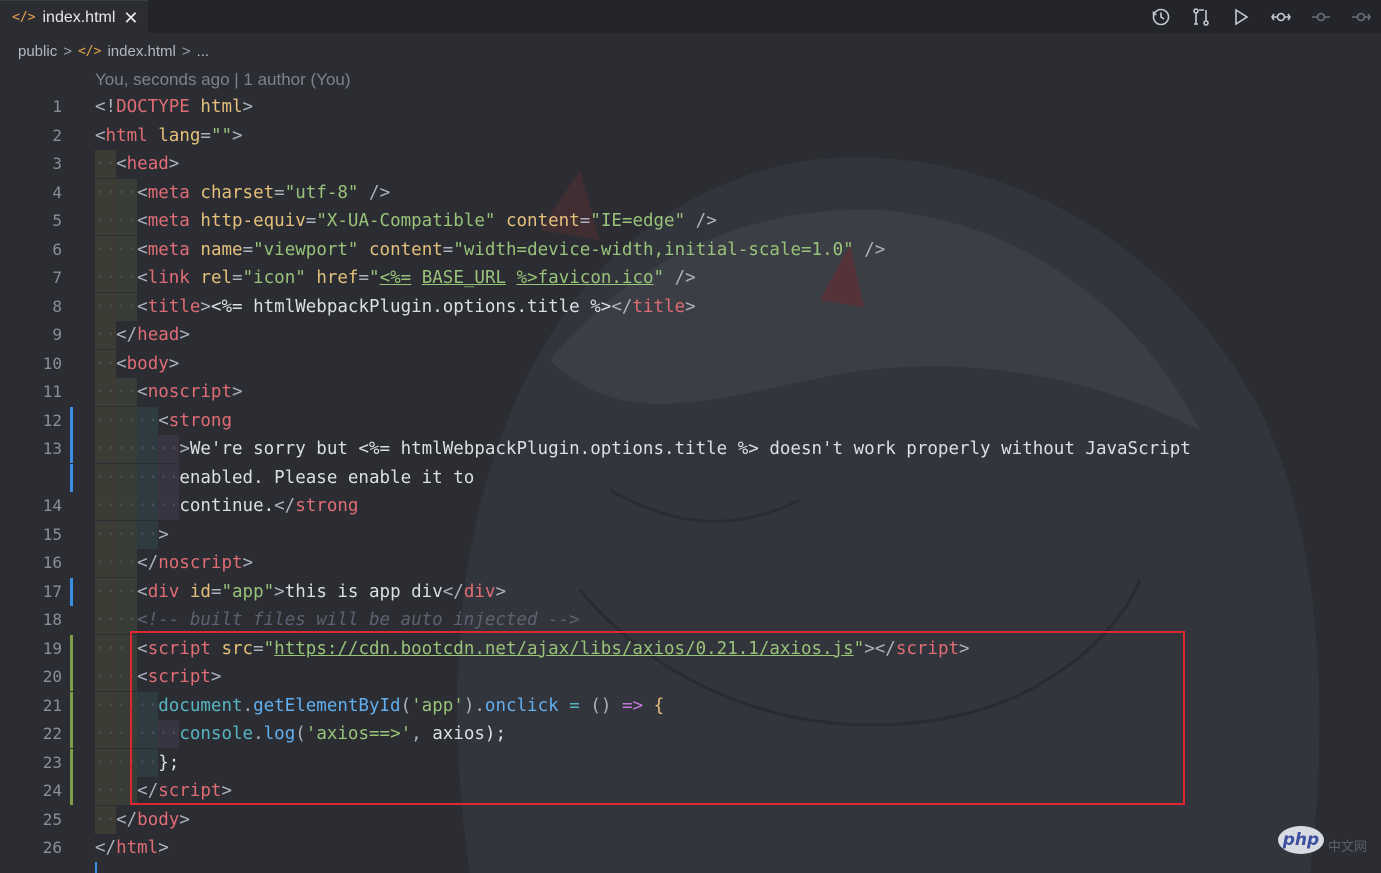 Image resolution: width=1381 pixels, height=873 pixels. I want to click on code-line: 2 <html lang="">, so click(690, 136).